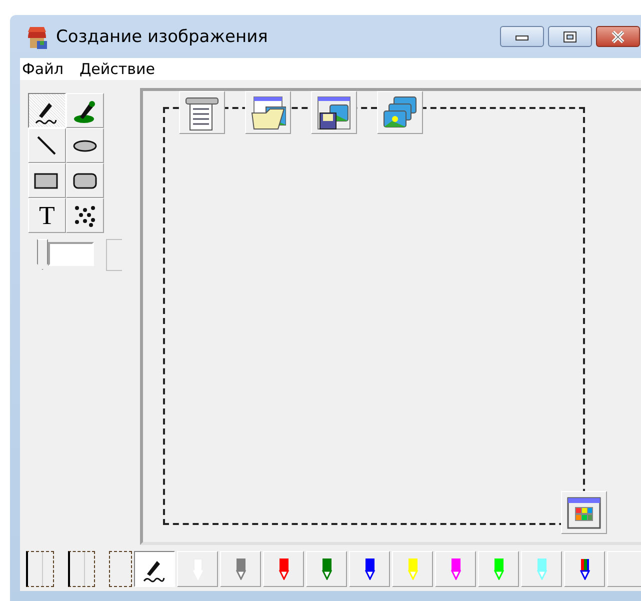 This screenshot has width=641, height=601. I want to click on color-grid-window-icon, so click(584, 512).